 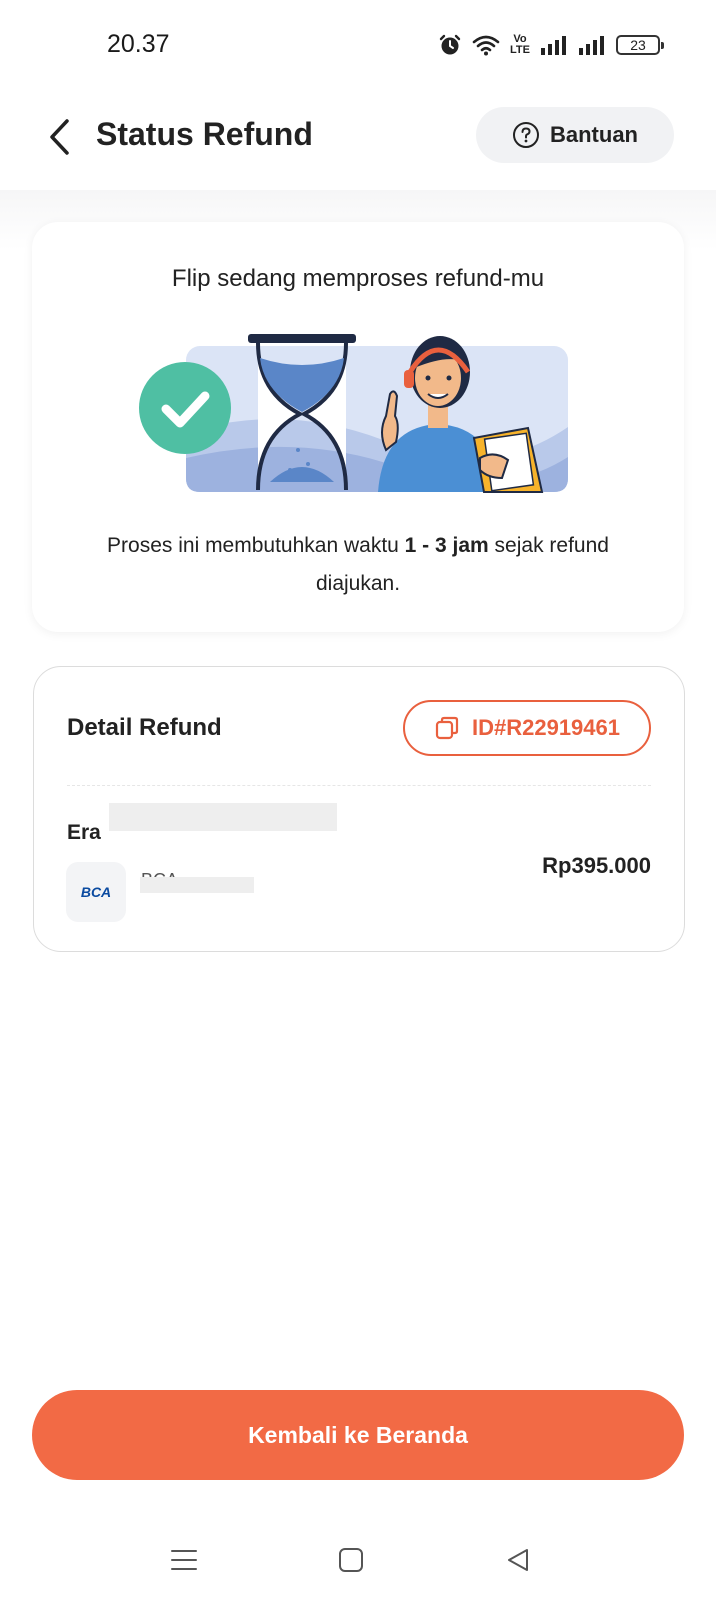 I want to click on page-title: Status Refund, so click(x=204, y=134).